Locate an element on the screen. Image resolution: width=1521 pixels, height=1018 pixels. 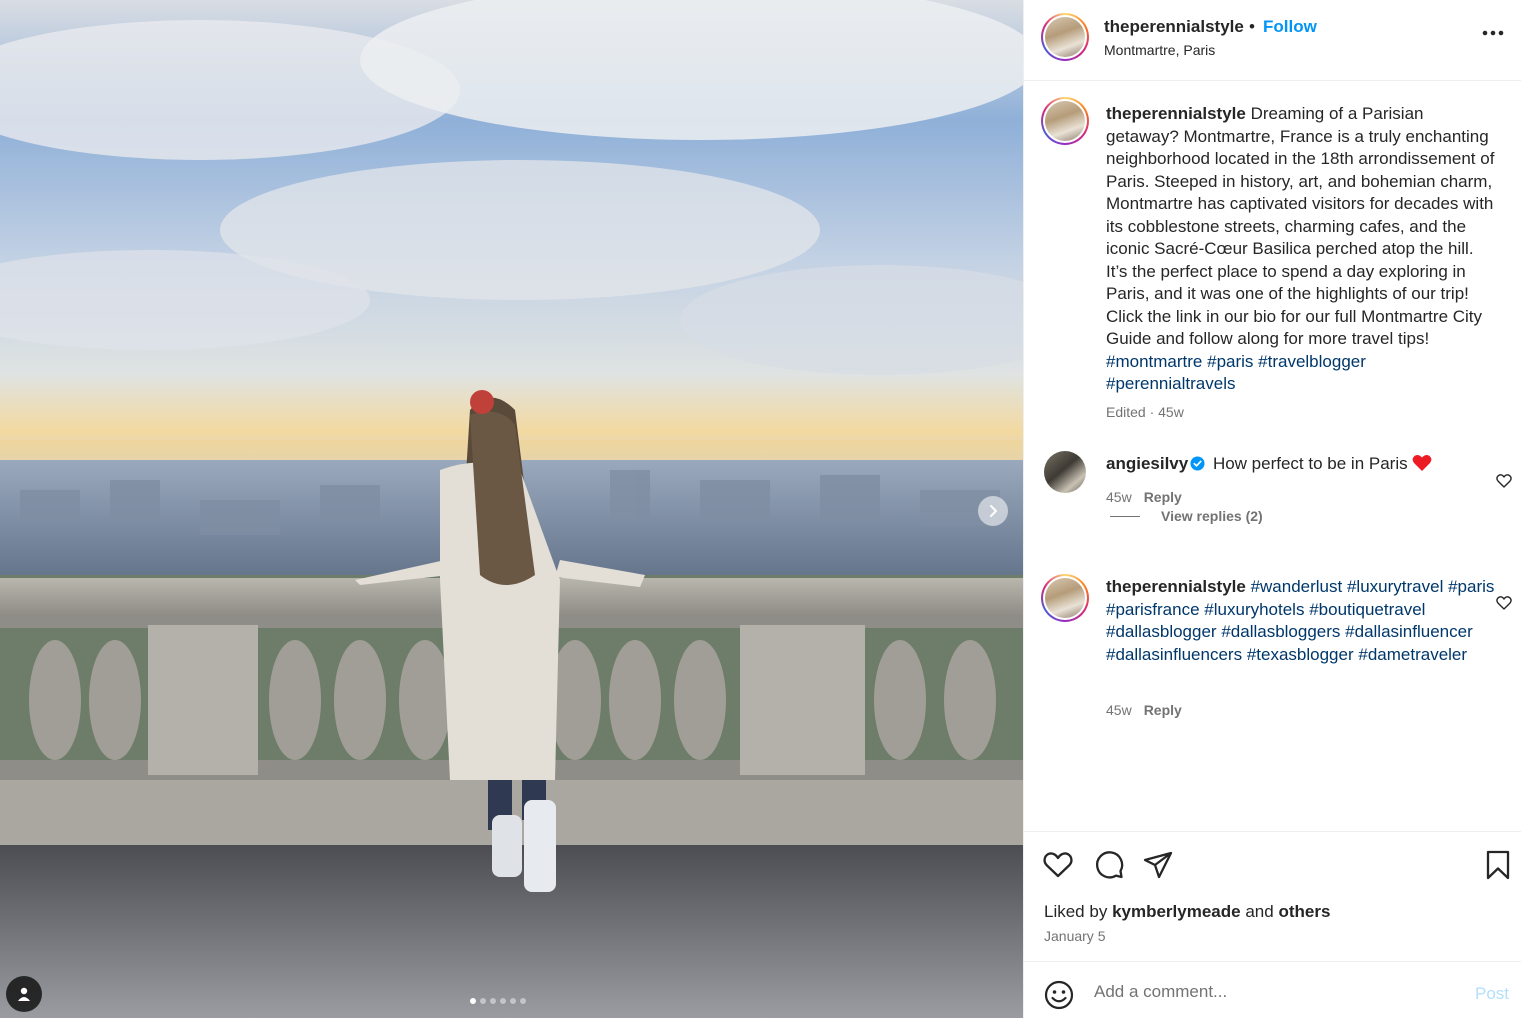
hashtag: #dametraveler is located at coordinates (1412, 654).